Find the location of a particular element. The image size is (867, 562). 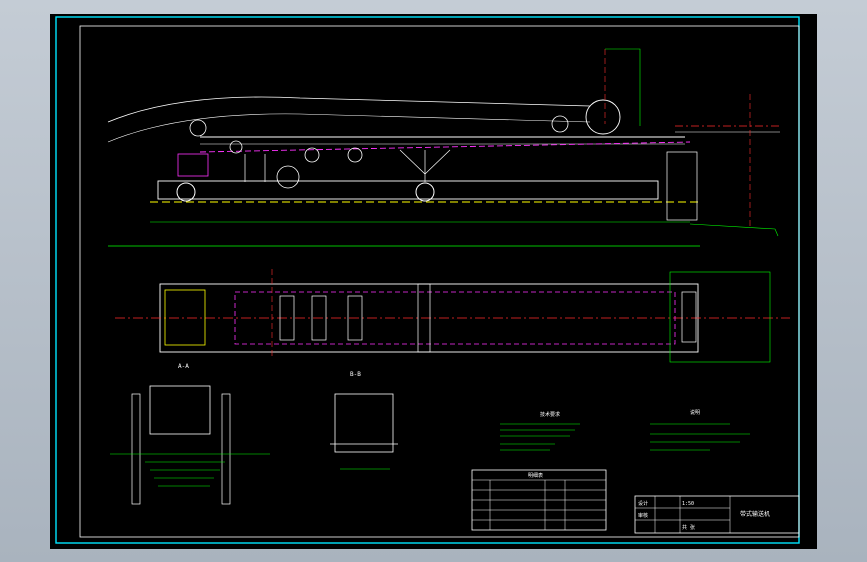

slope-line is located at coordinates (734, 230).